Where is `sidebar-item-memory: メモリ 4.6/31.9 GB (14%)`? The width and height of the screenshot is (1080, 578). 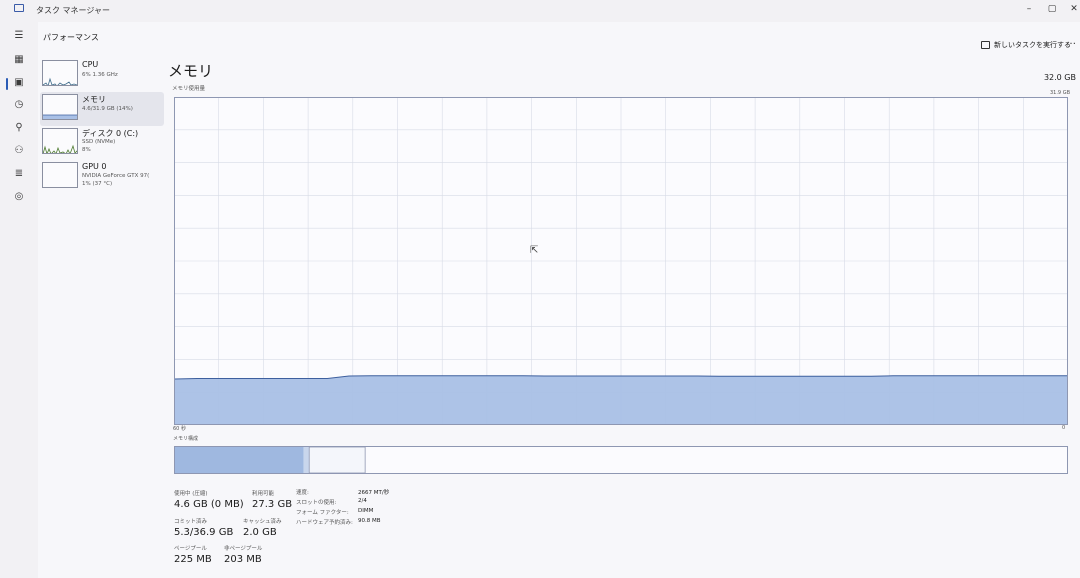 sidebar-item-memory: メモリ 4.6/31.9 GB (14%) is located at coordinates (102, 109).